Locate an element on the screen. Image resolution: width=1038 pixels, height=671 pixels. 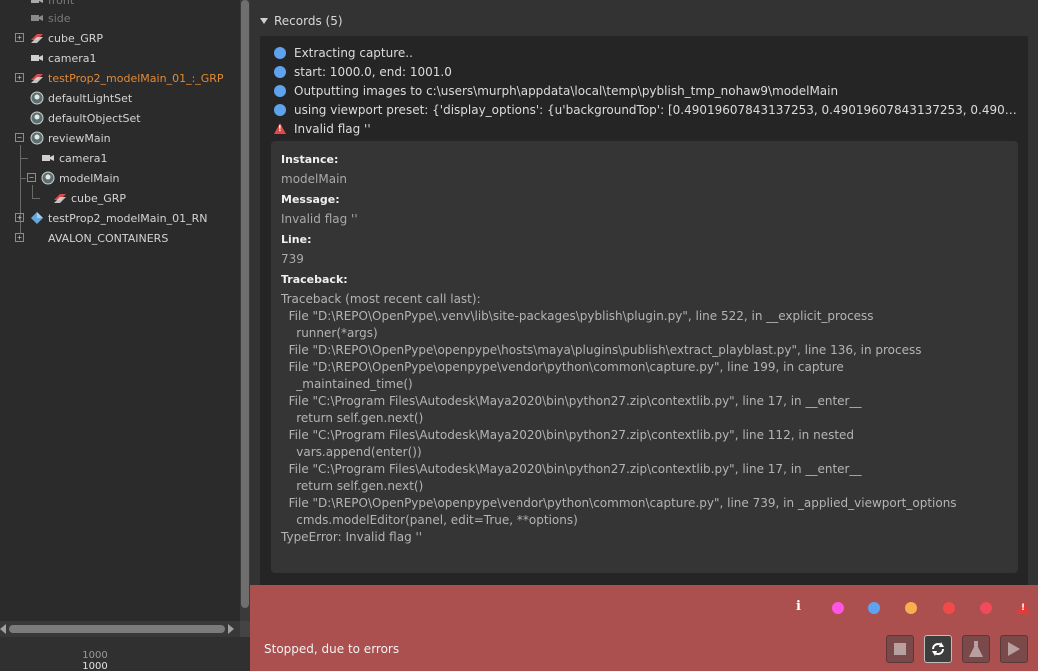
reset-button is located at coordinates (938, 649).